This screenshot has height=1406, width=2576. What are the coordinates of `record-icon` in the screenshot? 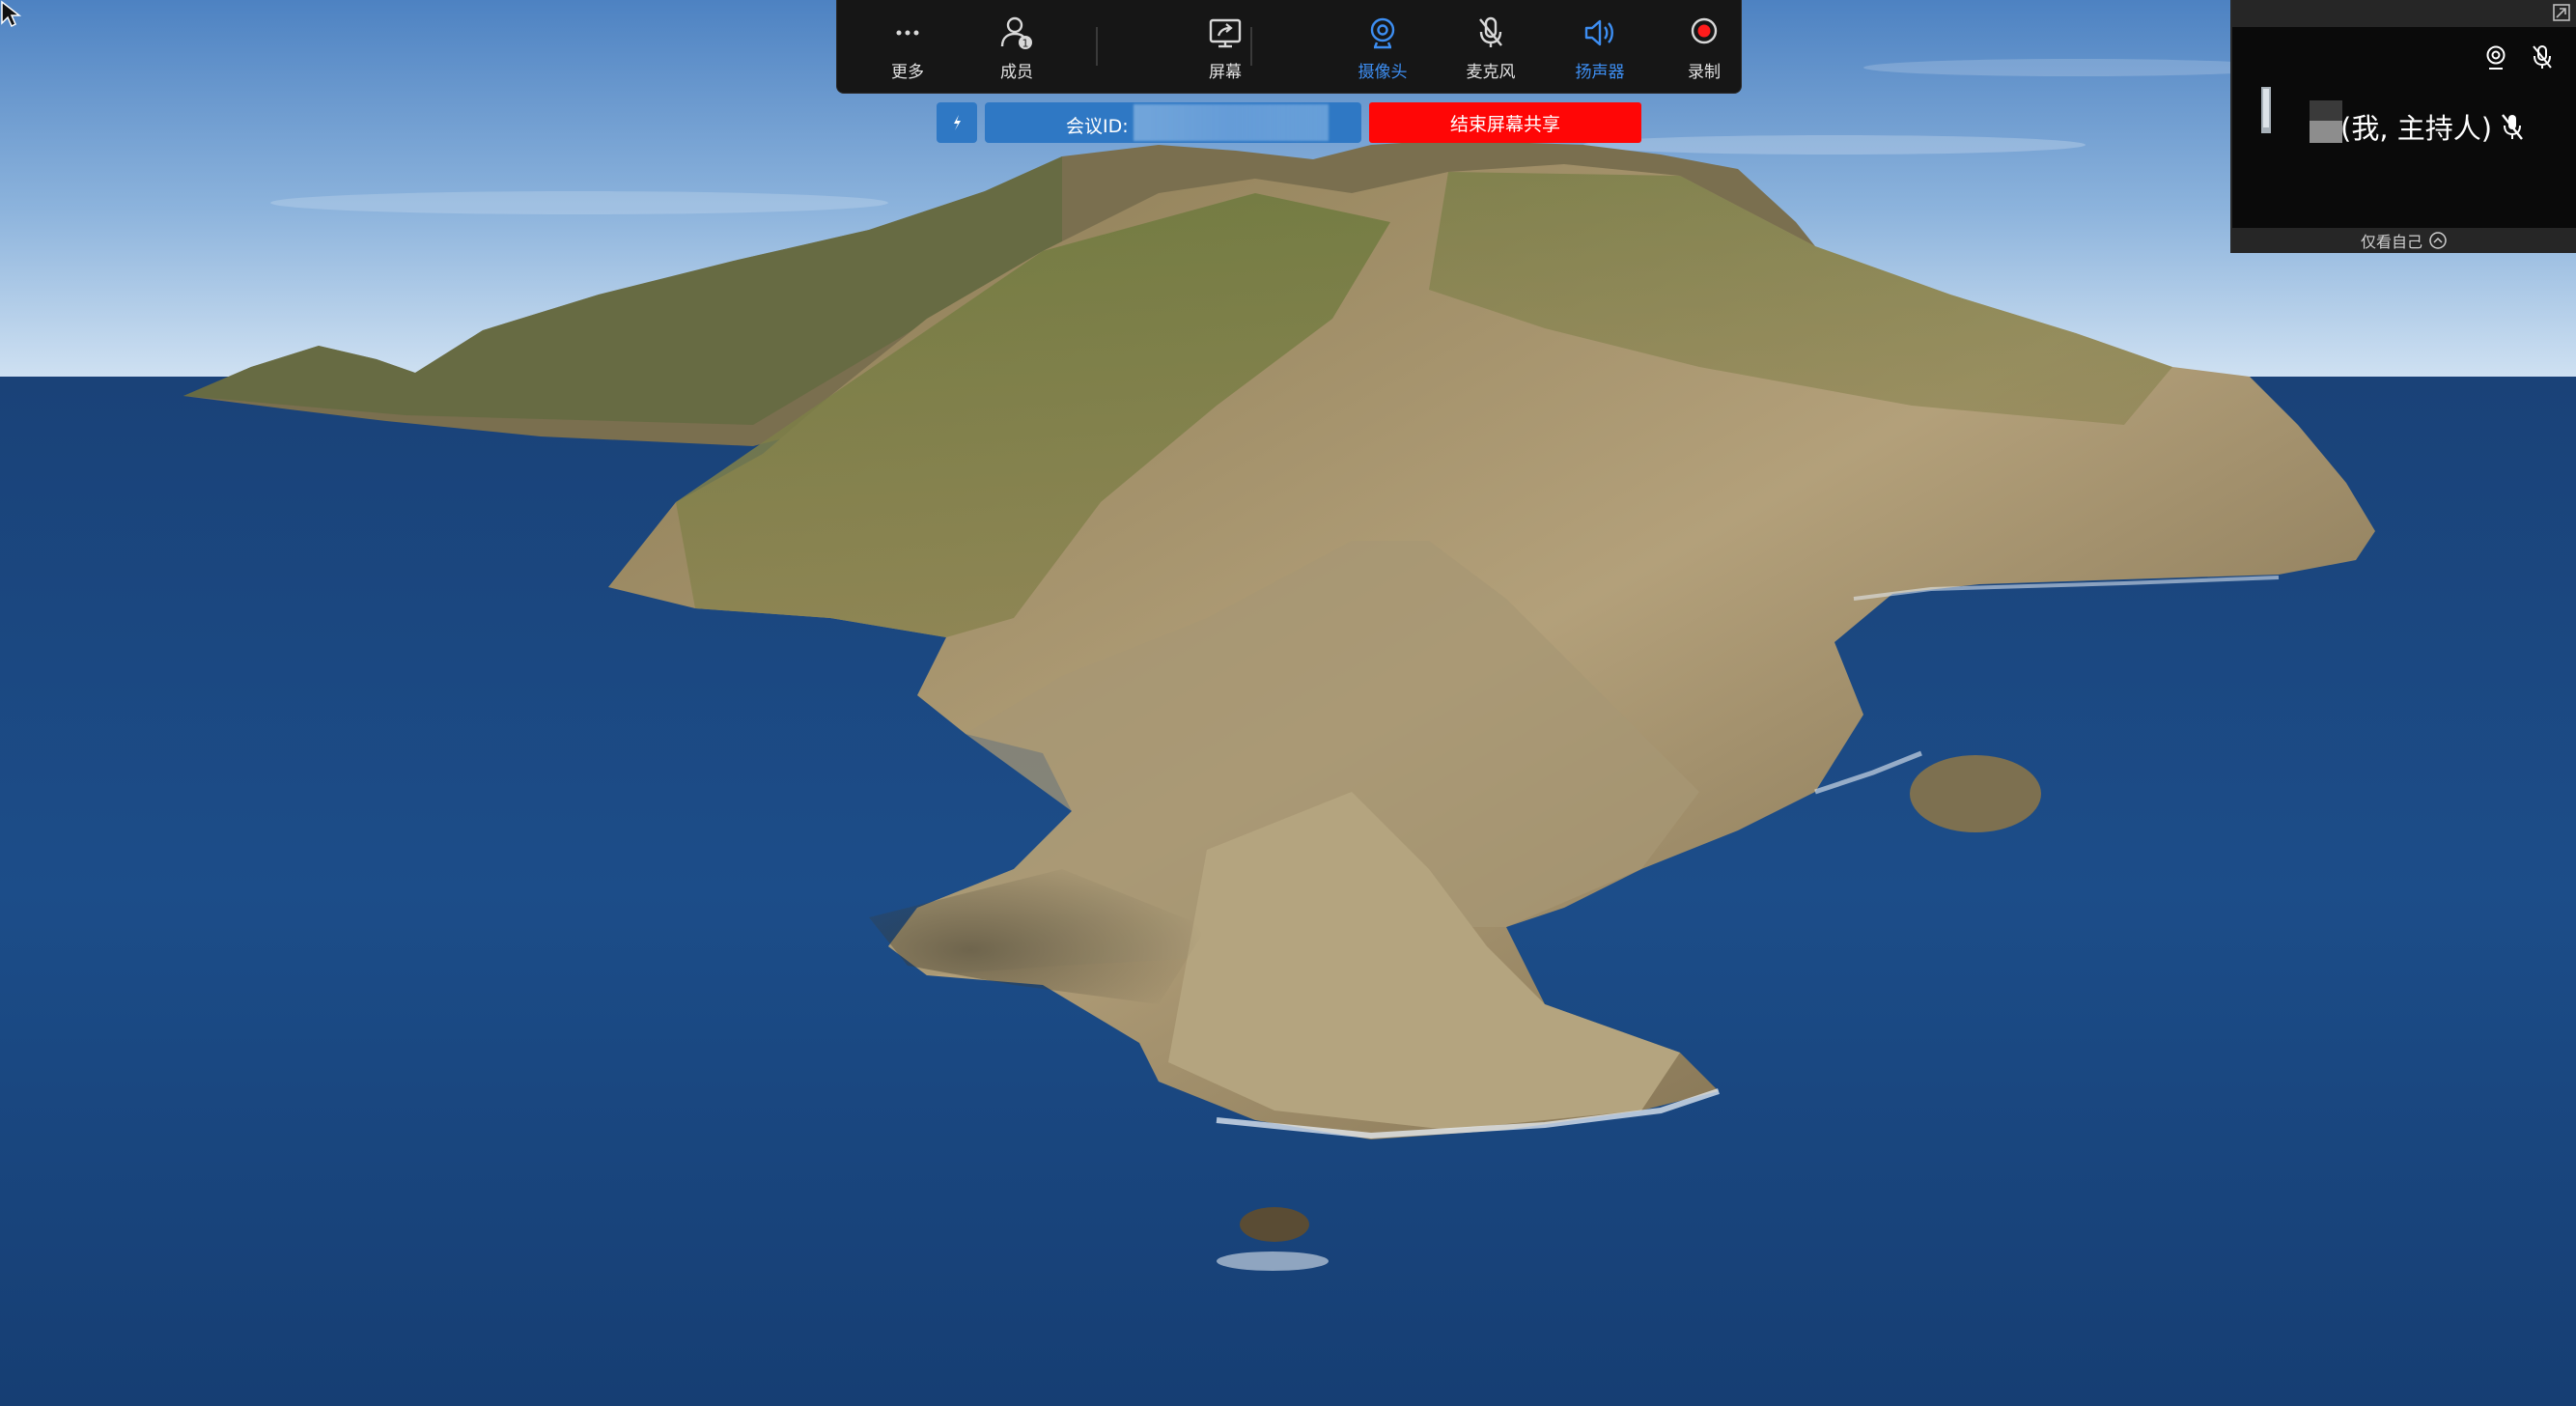 It's located at (1705, 30).